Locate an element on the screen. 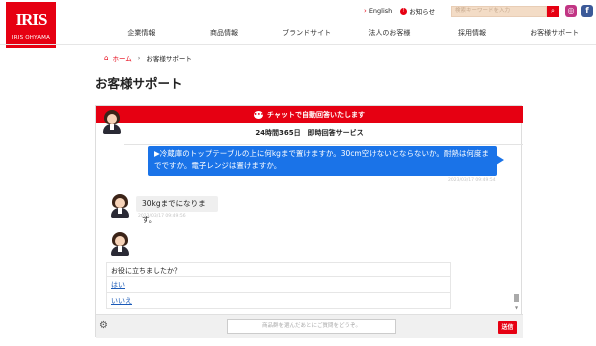 This screenshot has width=596, height=346. english-link: › English is located at coordinates (378, 11).